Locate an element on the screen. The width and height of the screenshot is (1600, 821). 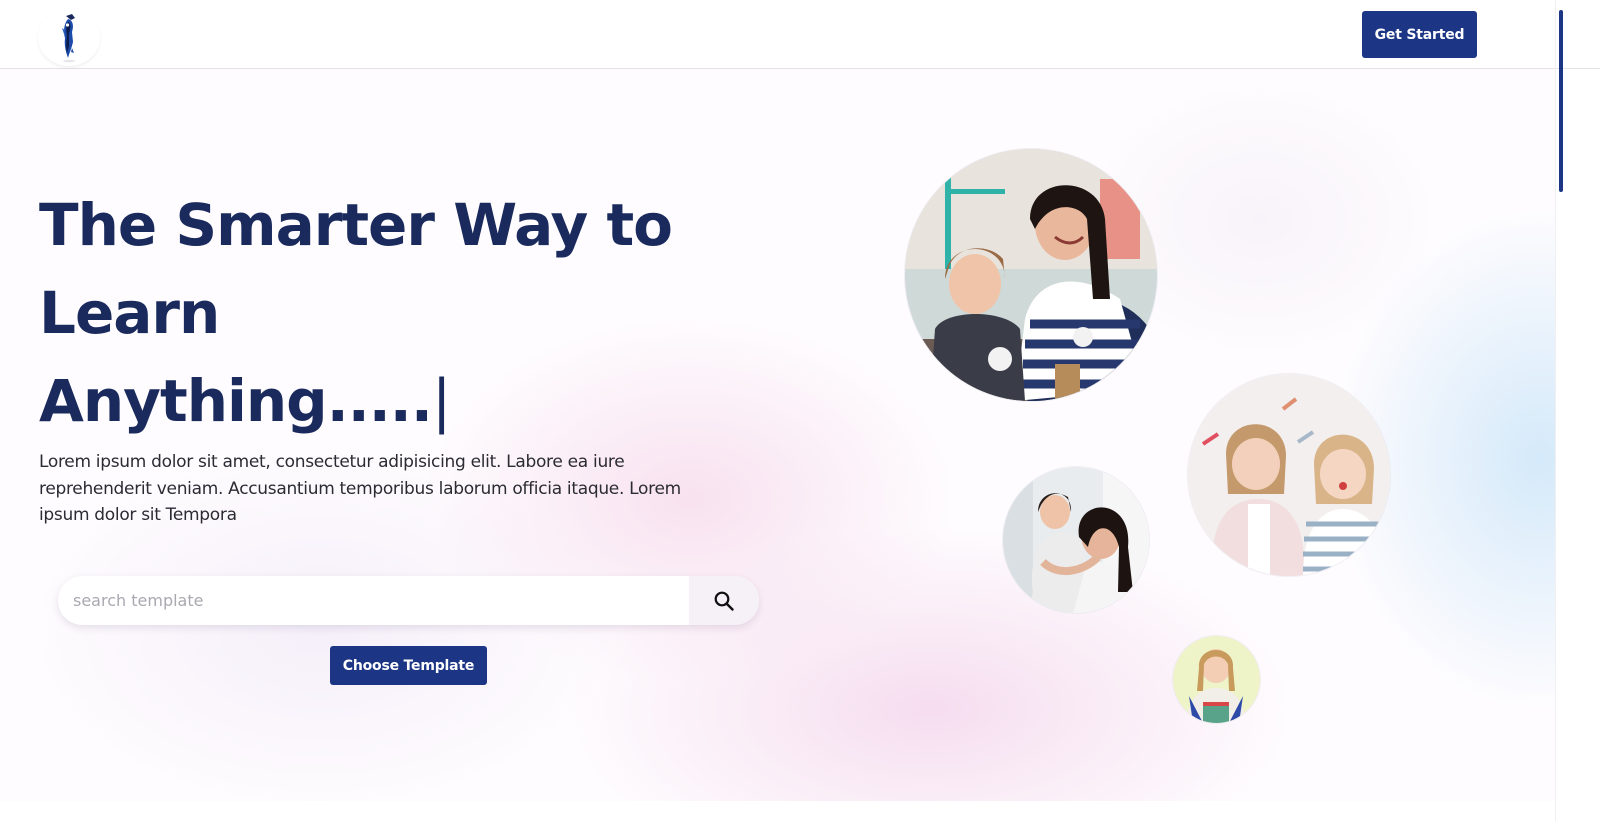
photo-mother-daughter-image is located at coordinates (1031, 275).